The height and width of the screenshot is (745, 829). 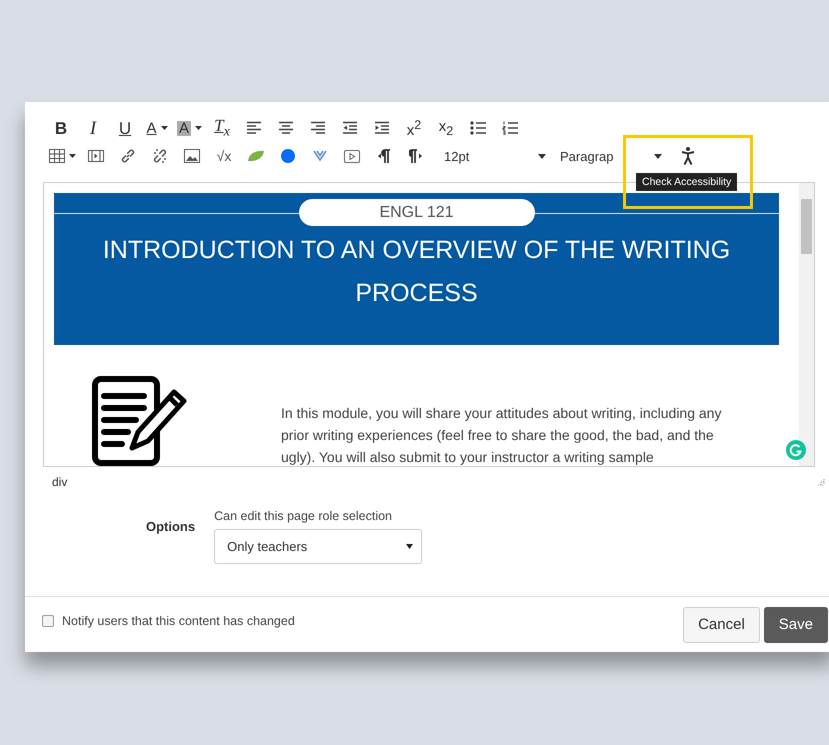 What do you see at coordinates (128, 156) in the screenshot?
I see `link-icon` at bounding box center [128, 156].